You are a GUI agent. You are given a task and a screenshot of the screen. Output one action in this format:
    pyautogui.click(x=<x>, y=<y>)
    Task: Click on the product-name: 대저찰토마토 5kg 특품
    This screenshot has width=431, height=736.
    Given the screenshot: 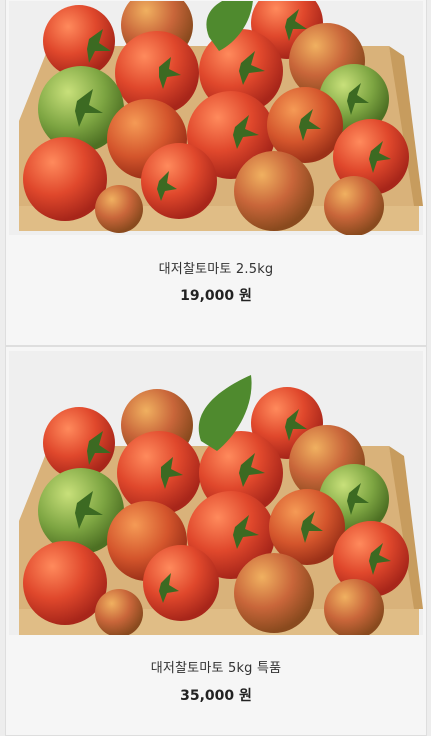 What is the action you would take?
    pyautogui.click(x=216, y=666)
    